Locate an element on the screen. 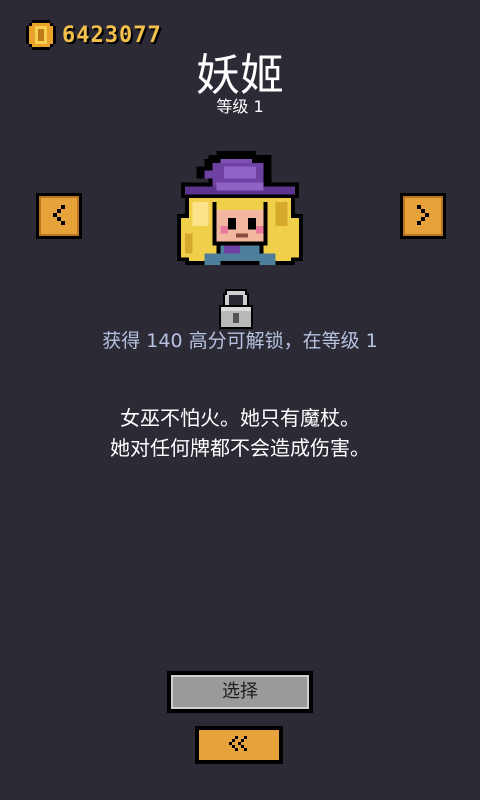 Image resolution: width=480 pixels, height=800 pixels. character-level: 等级 1 is located at coordinates (240, 106).